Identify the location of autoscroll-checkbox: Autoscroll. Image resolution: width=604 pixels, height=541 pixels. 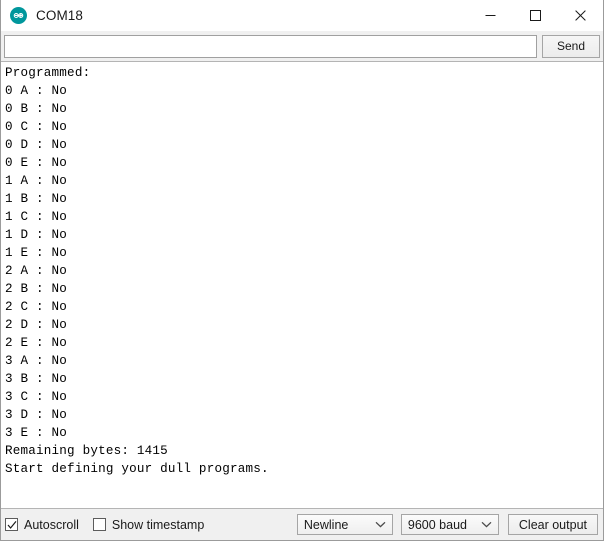
(42, 525).